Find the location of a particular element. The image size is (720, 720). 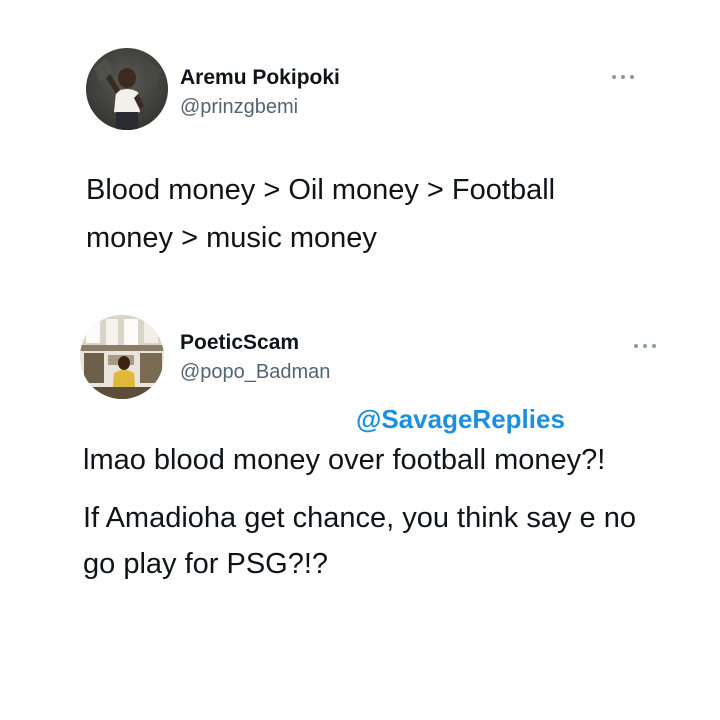

display-name: Aremu Pokipoki is located at coordinates (260, 78).